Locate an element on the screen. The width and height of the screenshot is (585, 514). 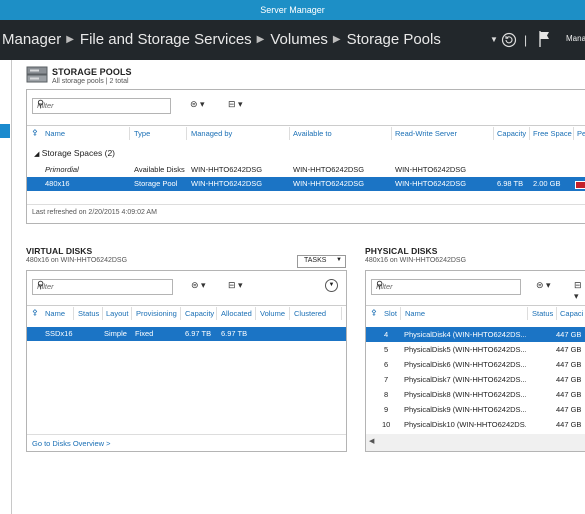
row-capacity: 6.98 TB is located at coordinates (510, 183).